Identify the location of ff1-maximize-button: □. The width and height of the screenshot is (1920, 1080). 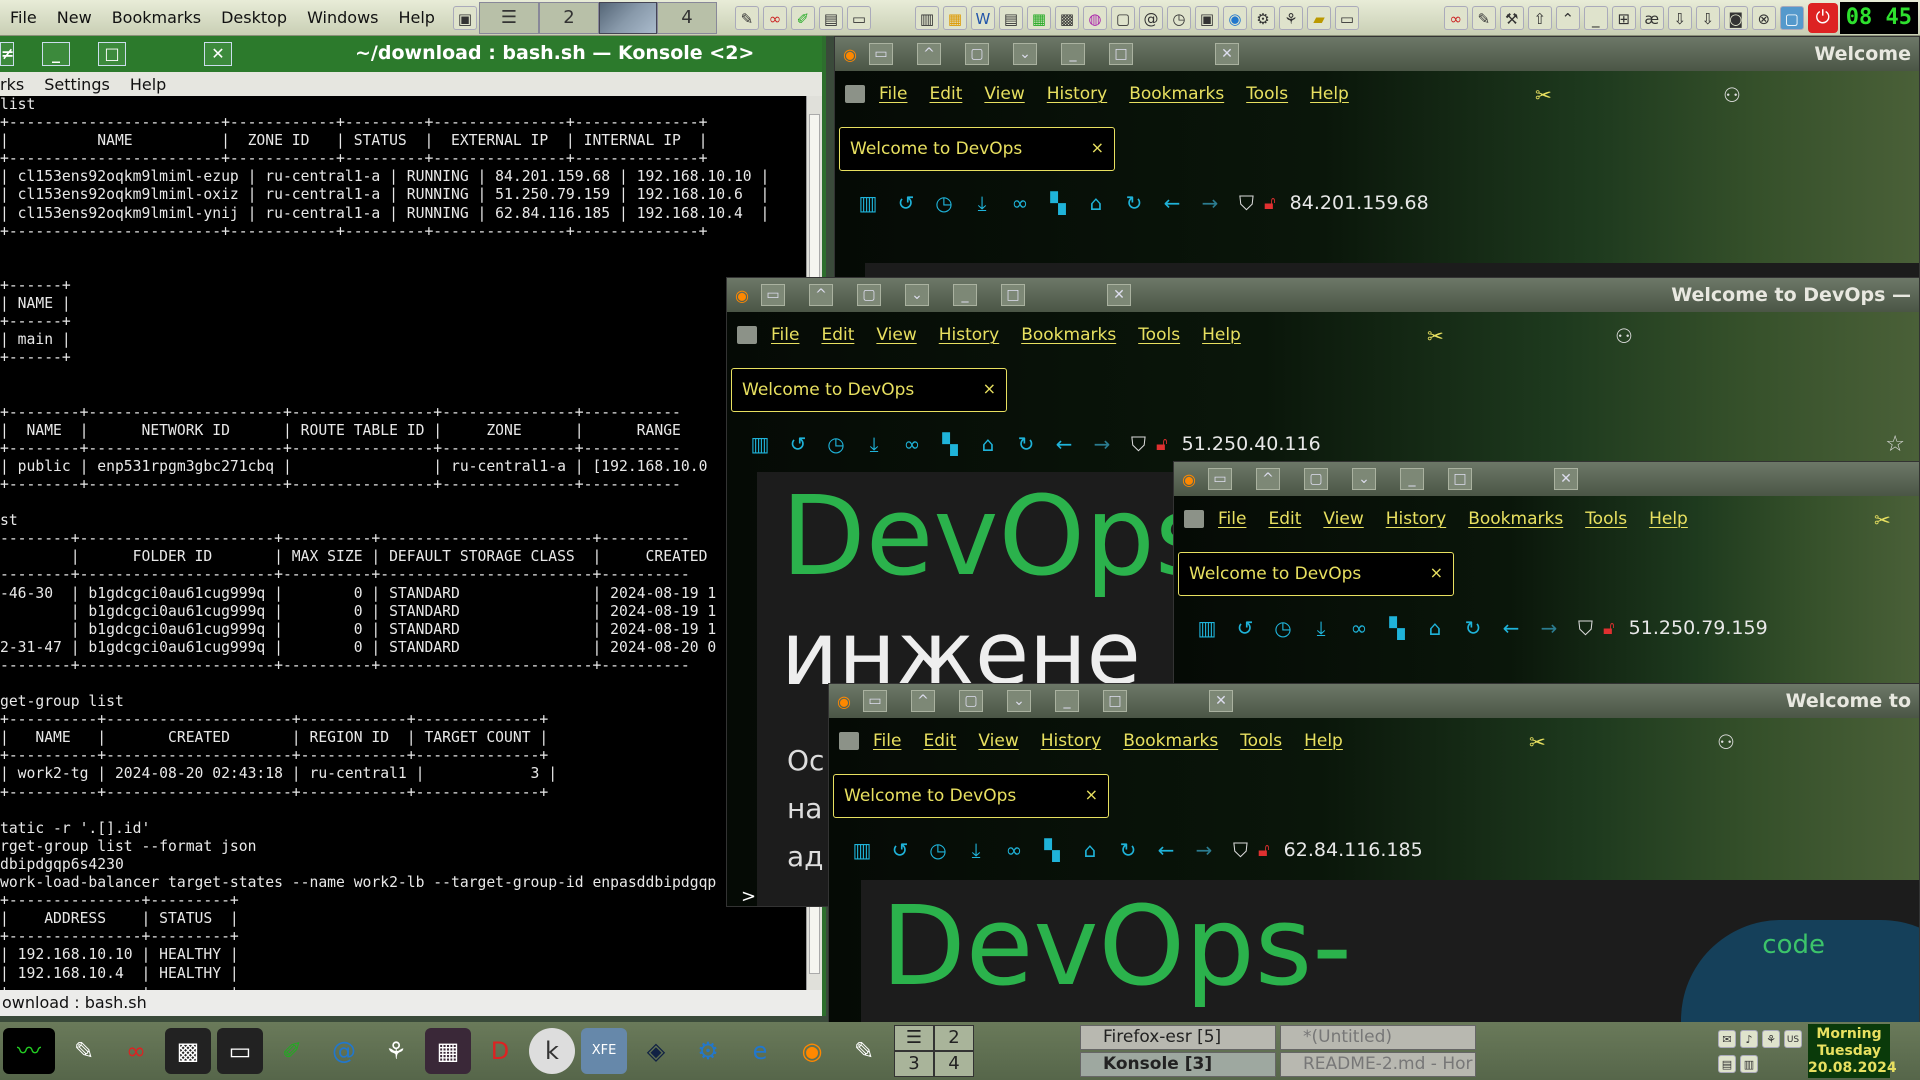
(1120, 54).